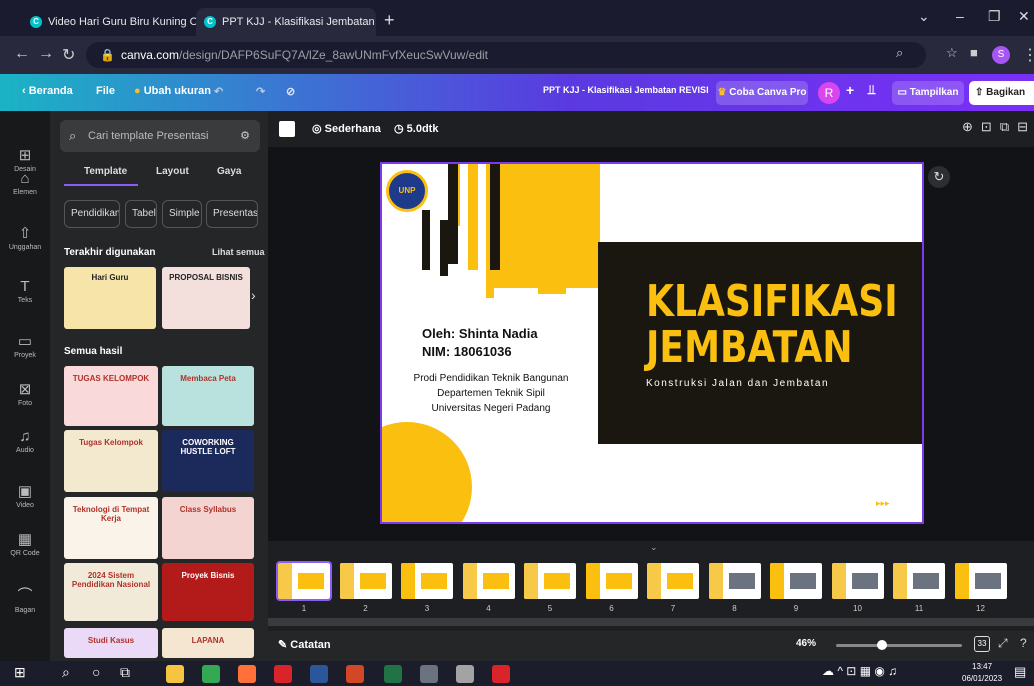 Image resolution: width=1034 pixels, height=686 pixels. I want to click on add-page-icon: ⊡, so click(990, 126).